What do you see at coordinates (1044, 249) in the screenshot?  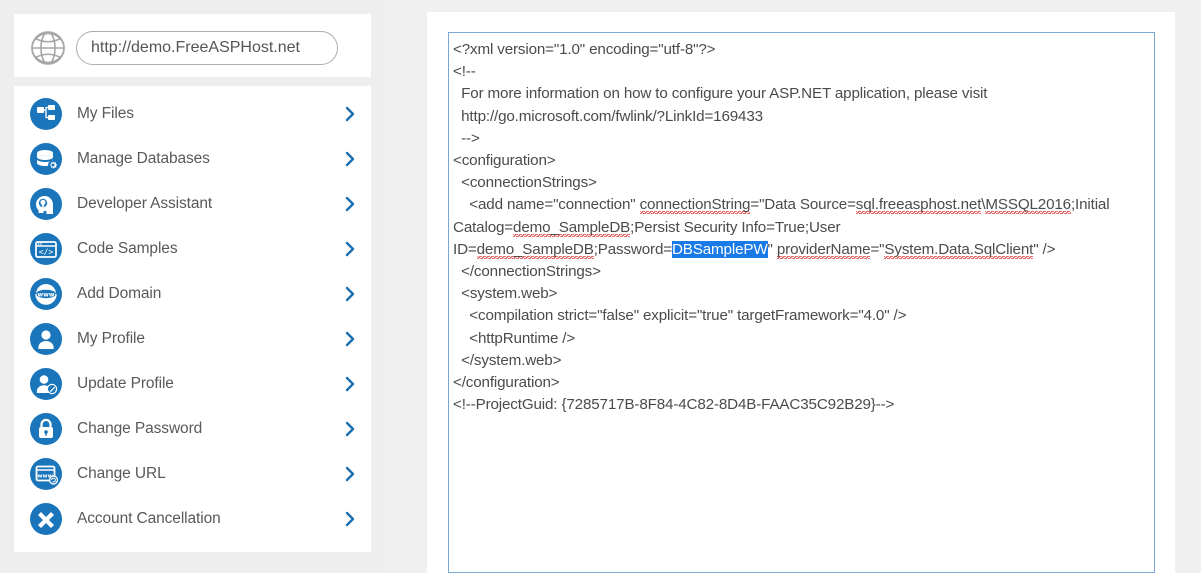 I see `xml-token: " />` at bounding box center [1044, 249].